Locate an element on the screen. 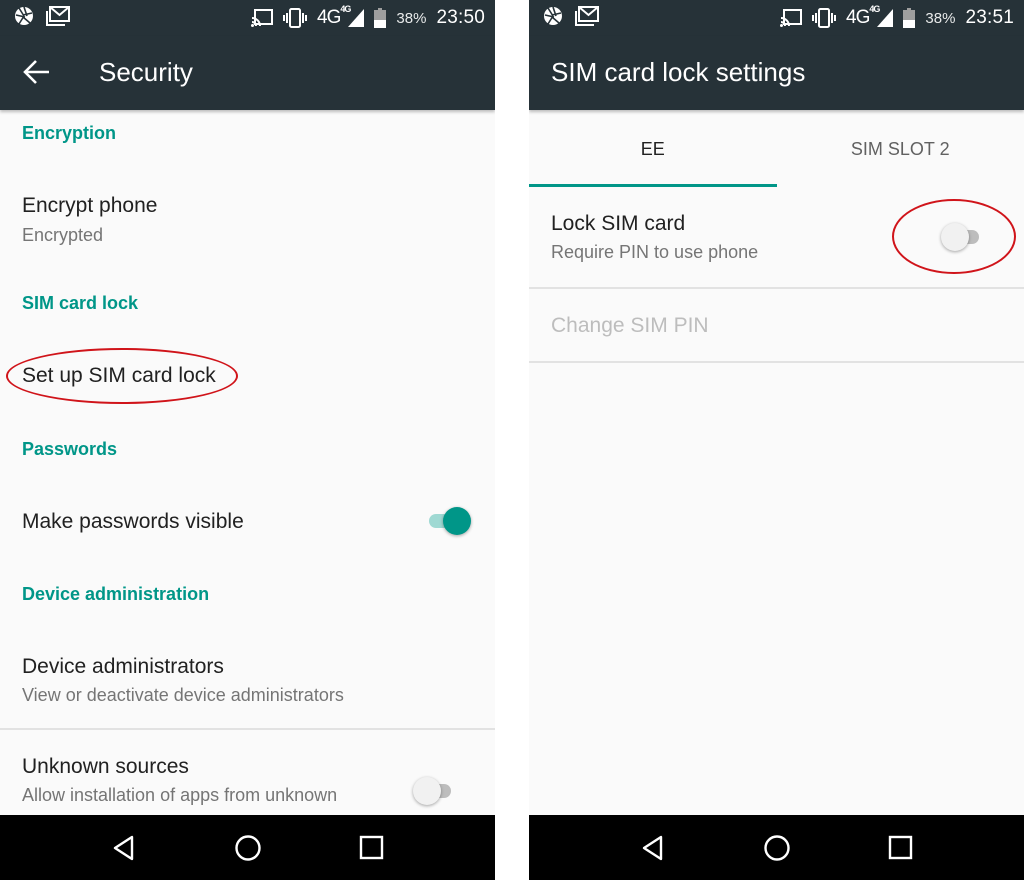 Image resolution: width=1024 pixels, height=880 pixels. pref-title: Lock SIM card is located at coordinates (618, 223).